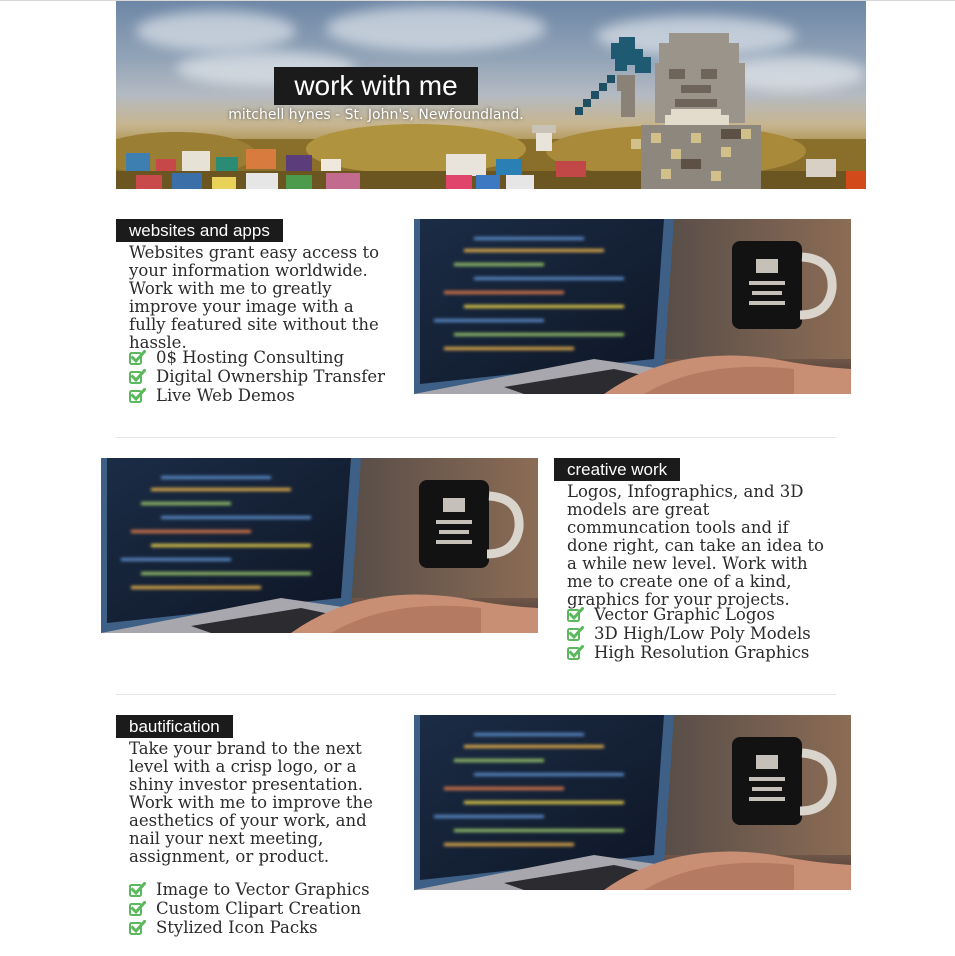  I want to click on list-item: 0$ Hosting Consulting, so click(257, 357).